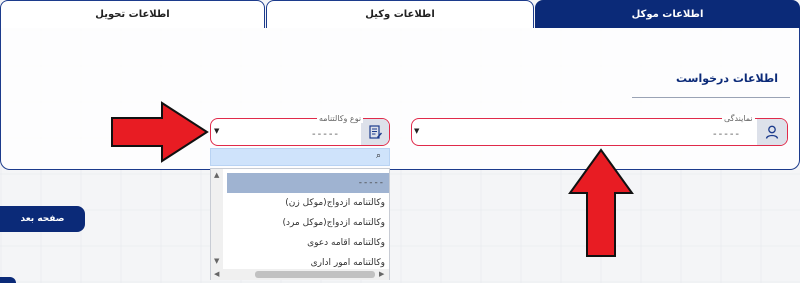 The height and width of the screenshot is (283, 800). Describe the element at coordinates (8, 280) in the screenshot. I see `corner-decoration` at that location.